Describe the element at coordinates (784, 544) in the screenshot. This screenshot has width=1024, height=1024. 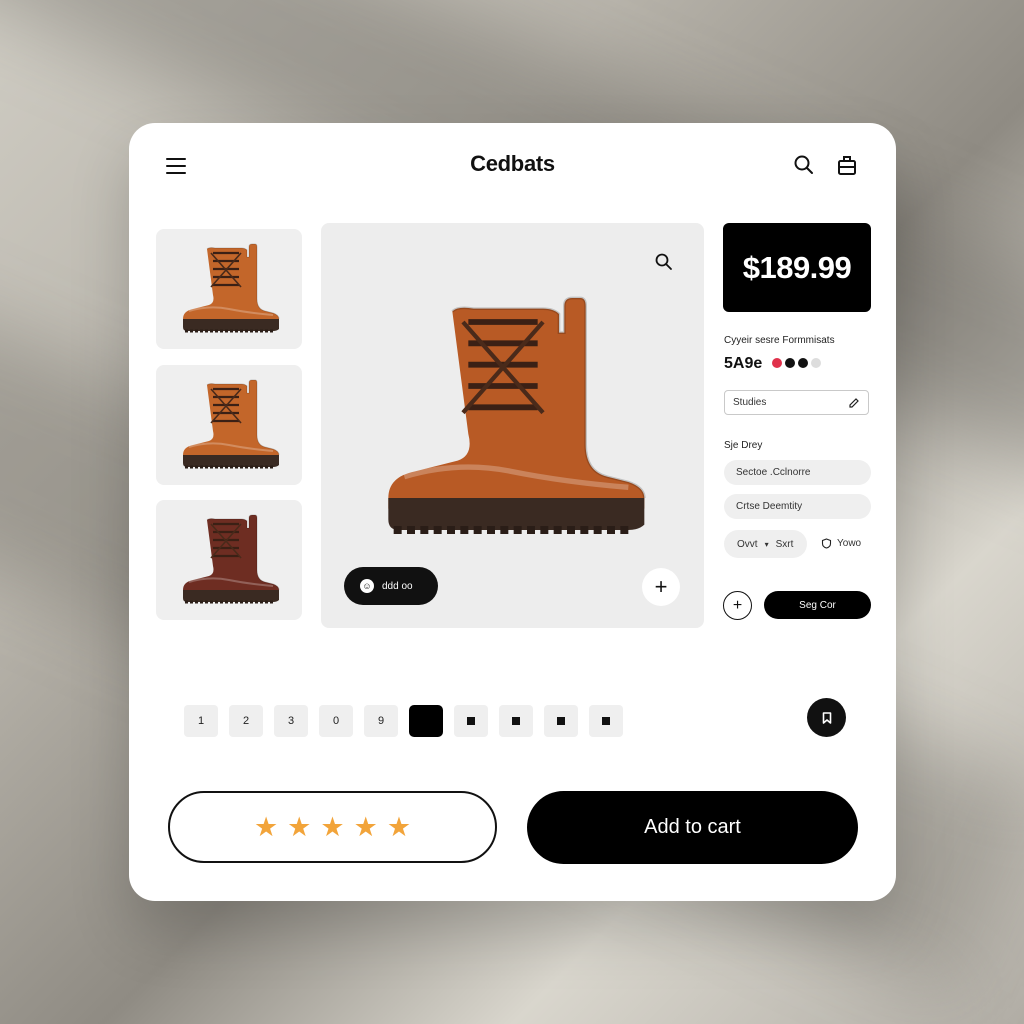
I see `option-3-b: Sxrt` at that location.